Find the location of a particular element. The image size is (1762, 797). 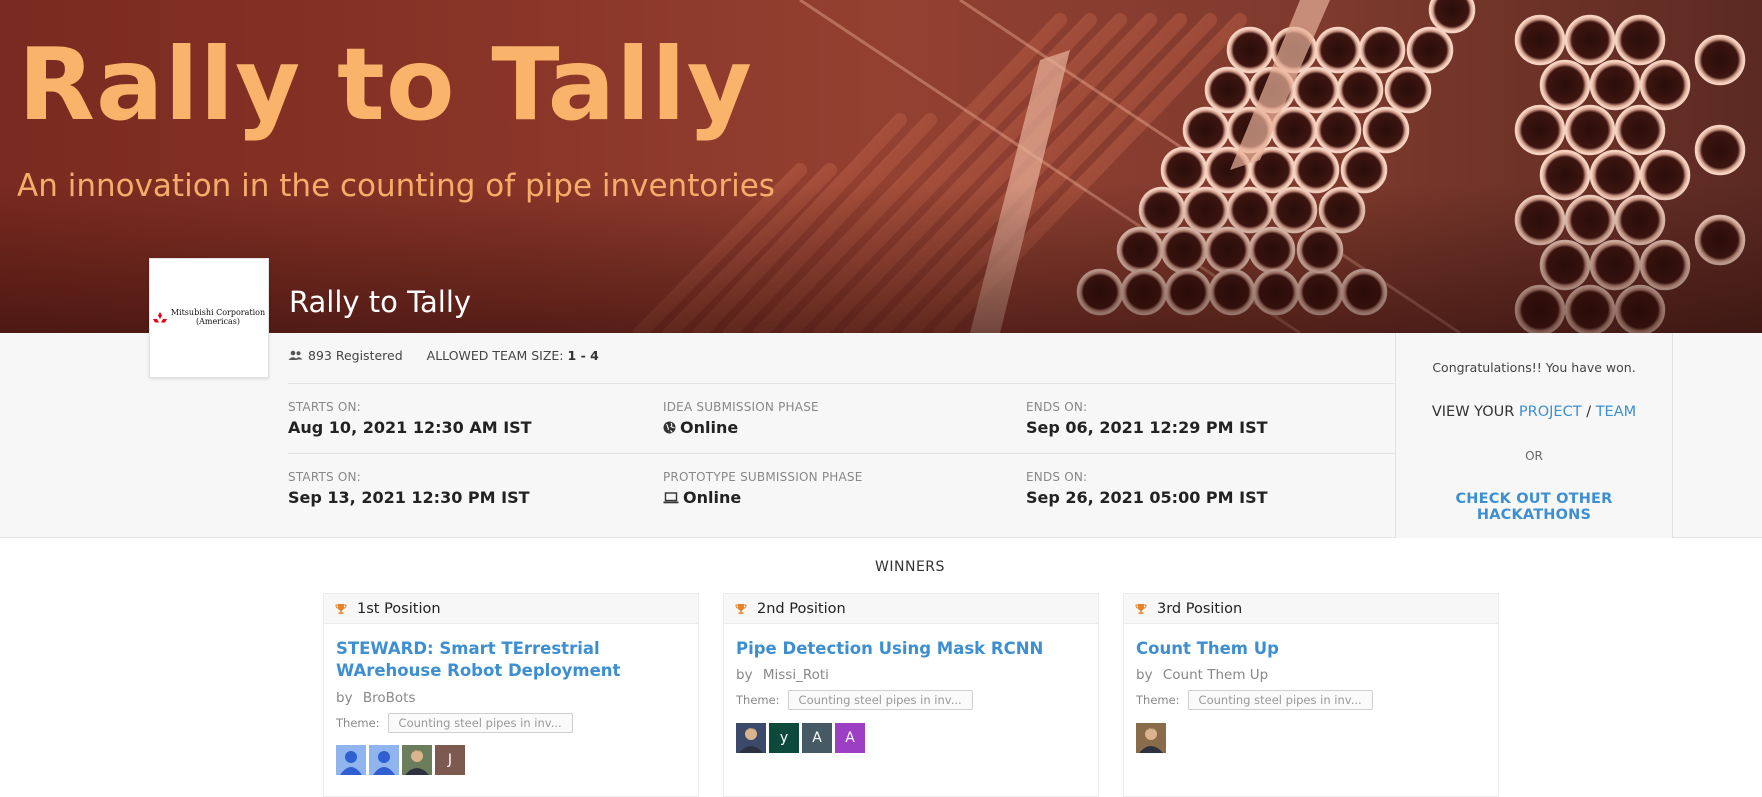

phase2-ends-label: ENDS ON: is located at coordinates (1057, 477).